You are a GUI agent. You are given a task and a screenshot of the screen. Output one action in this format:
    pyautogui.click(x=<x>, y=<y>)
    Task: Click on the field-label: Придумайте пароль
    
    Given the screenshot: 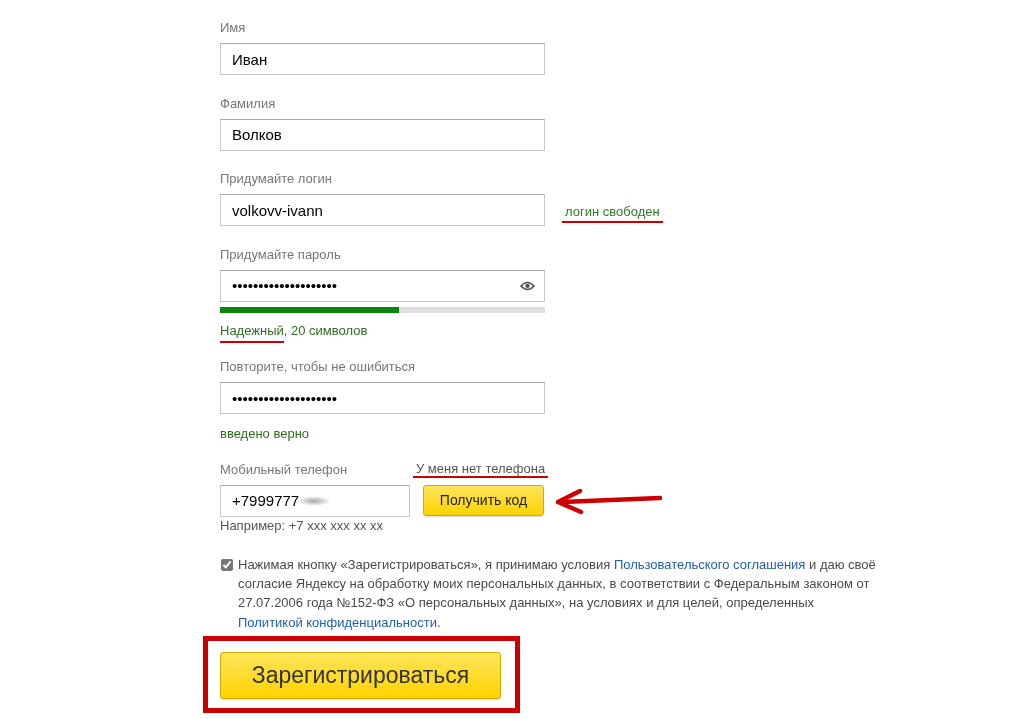 What is the action you would take?
    pyautogui.click(x=280, y=254)
    